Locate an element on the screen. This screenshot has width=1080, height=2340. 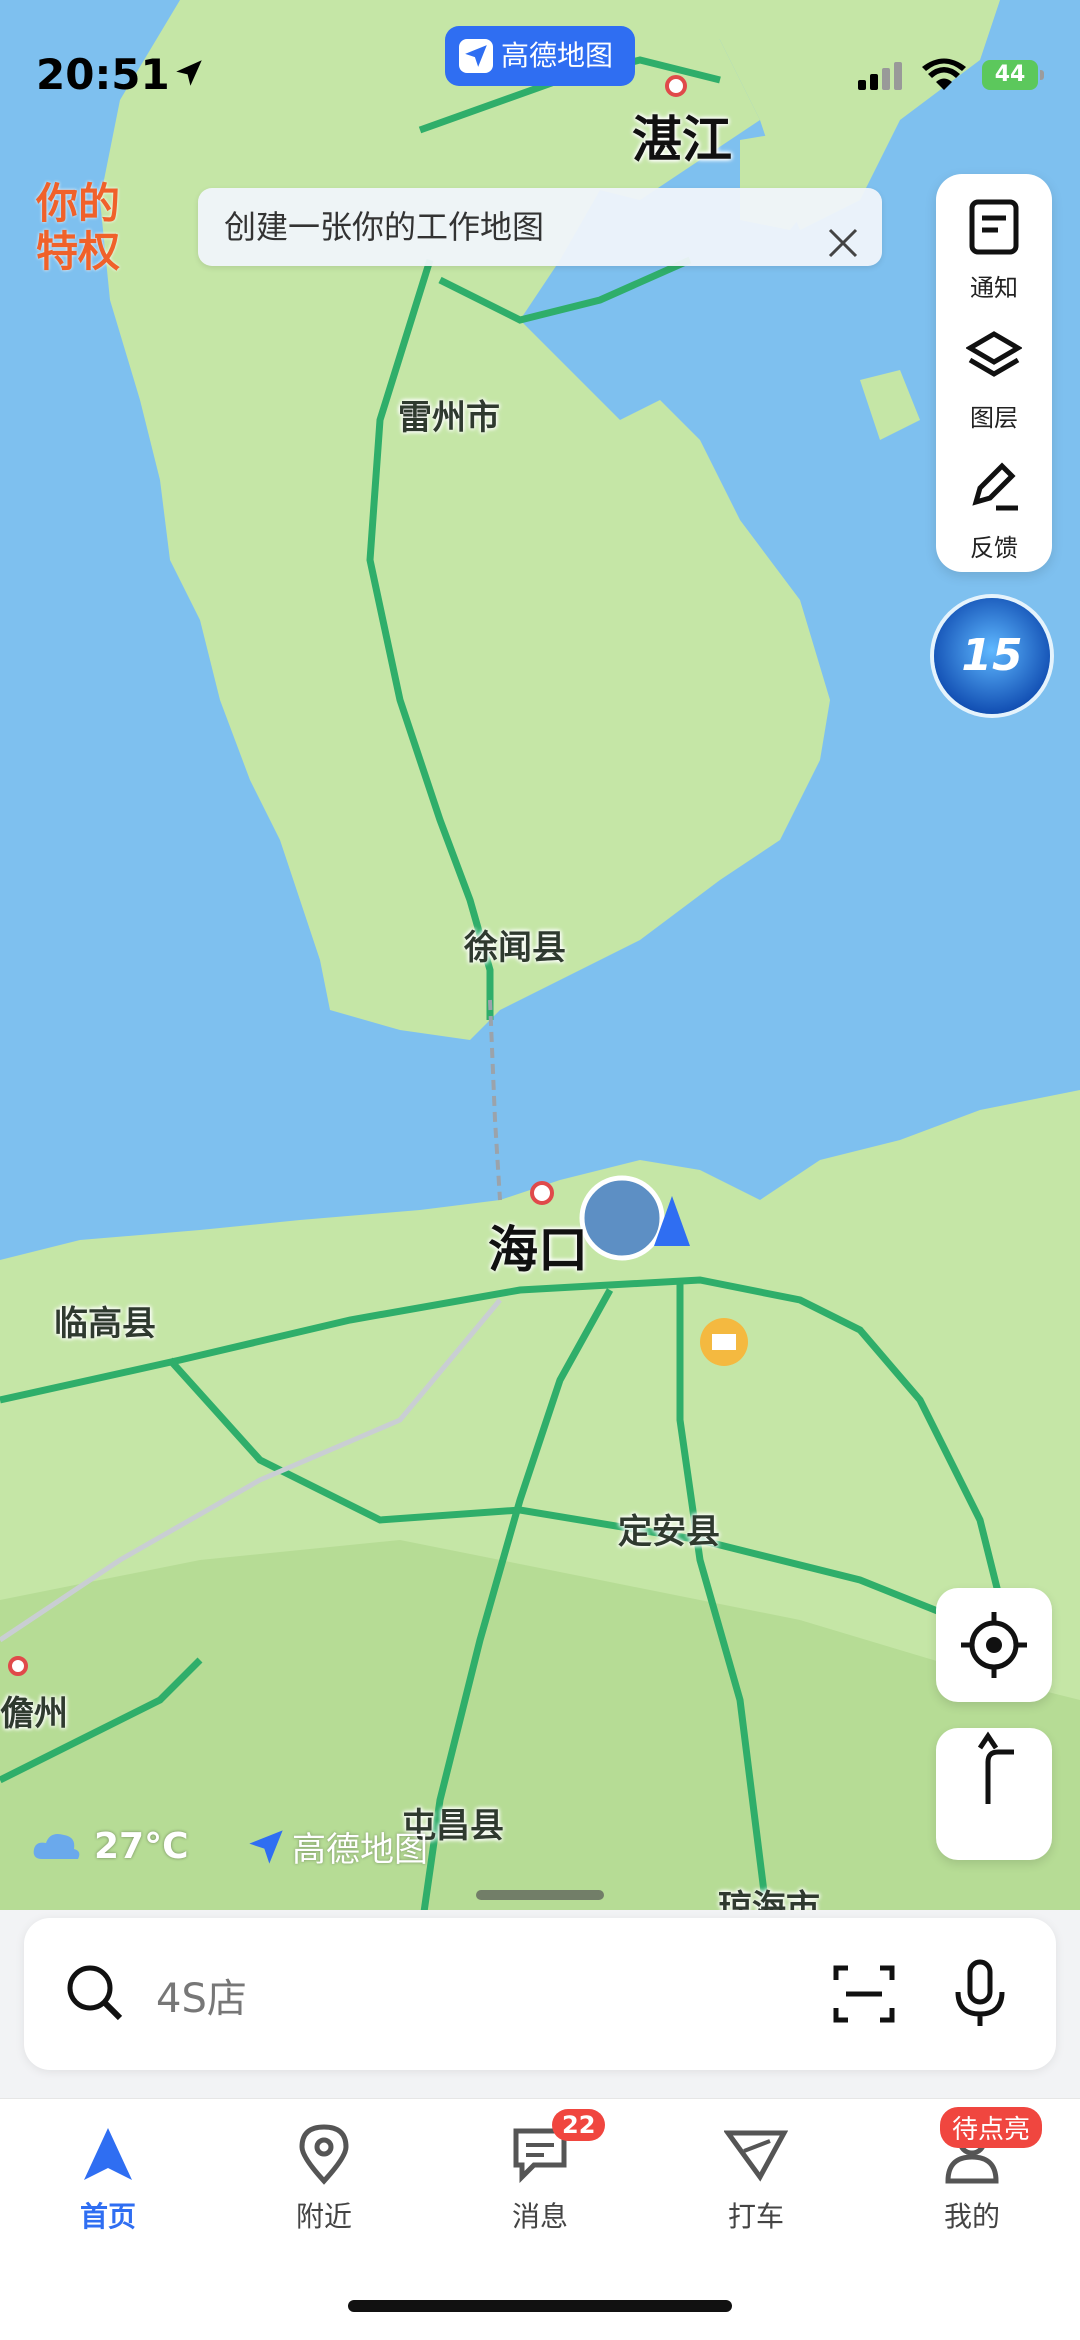
route-arrow-icon is located at coordinates (995, 1767).